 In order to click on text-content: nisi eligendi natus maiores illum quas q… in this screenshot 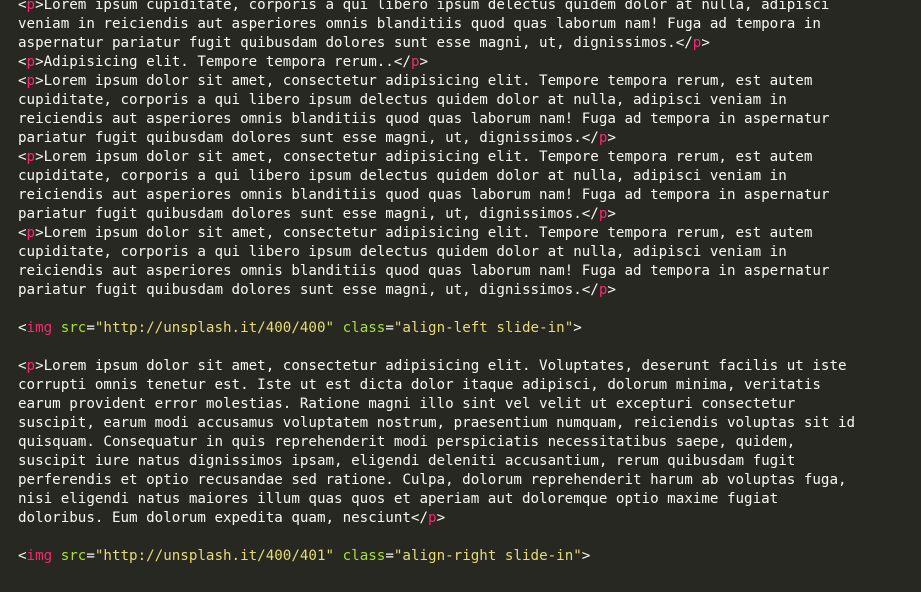, I will do `click(398, 499)`.